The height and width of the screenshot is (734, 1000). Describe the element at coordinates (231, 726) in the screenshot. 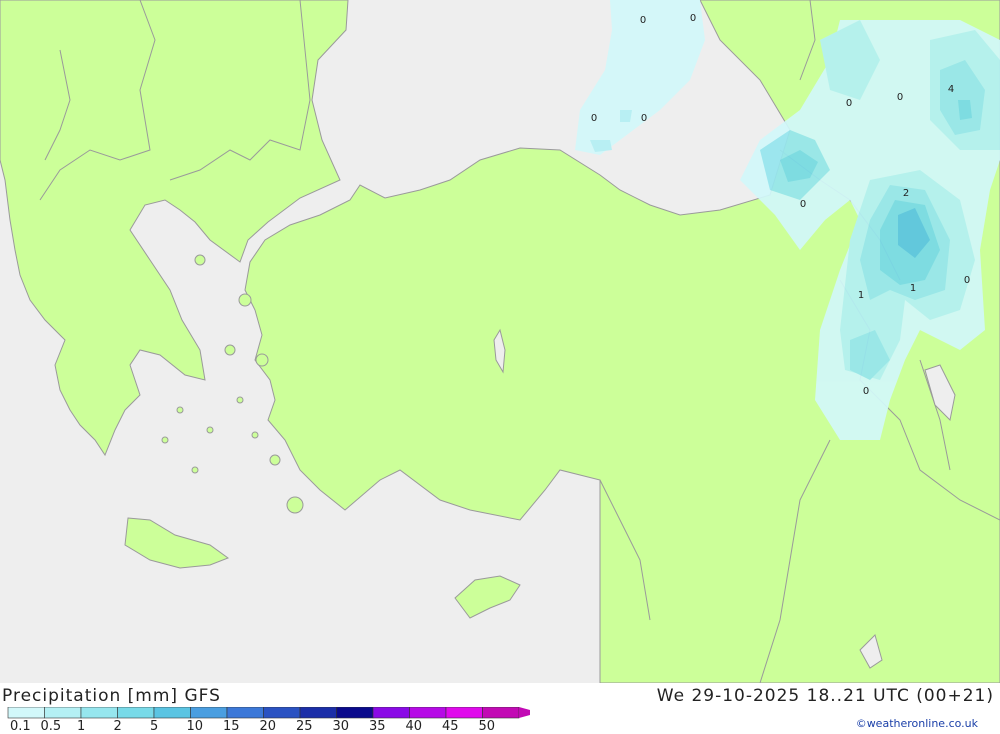

I see `legend-label: 15` at that location.